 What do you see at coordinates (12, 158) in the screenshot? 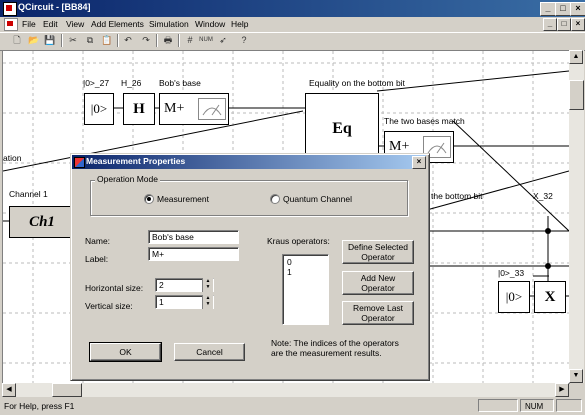
I see `gate-label-ation: ation` at bounding box center [12, 158].